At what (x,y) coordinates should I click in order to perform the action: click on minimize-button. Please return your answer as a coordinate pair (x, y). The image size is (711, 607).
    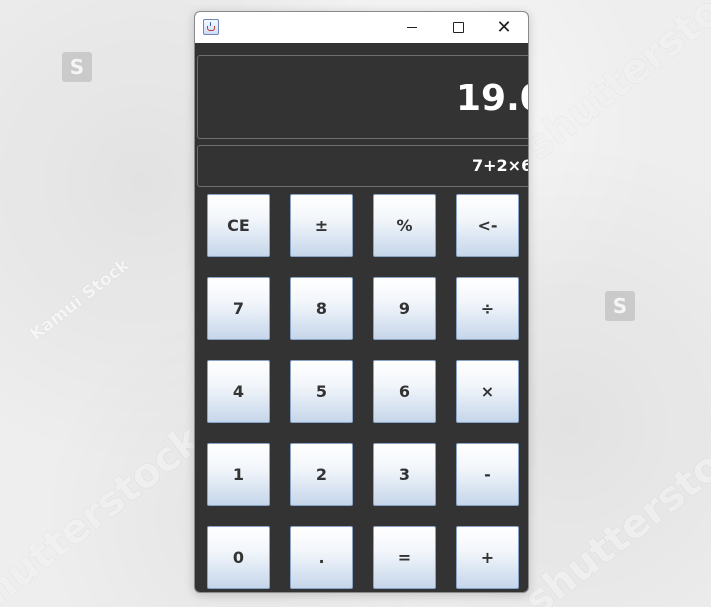
    Looking at the image, I should click on (412, 27).